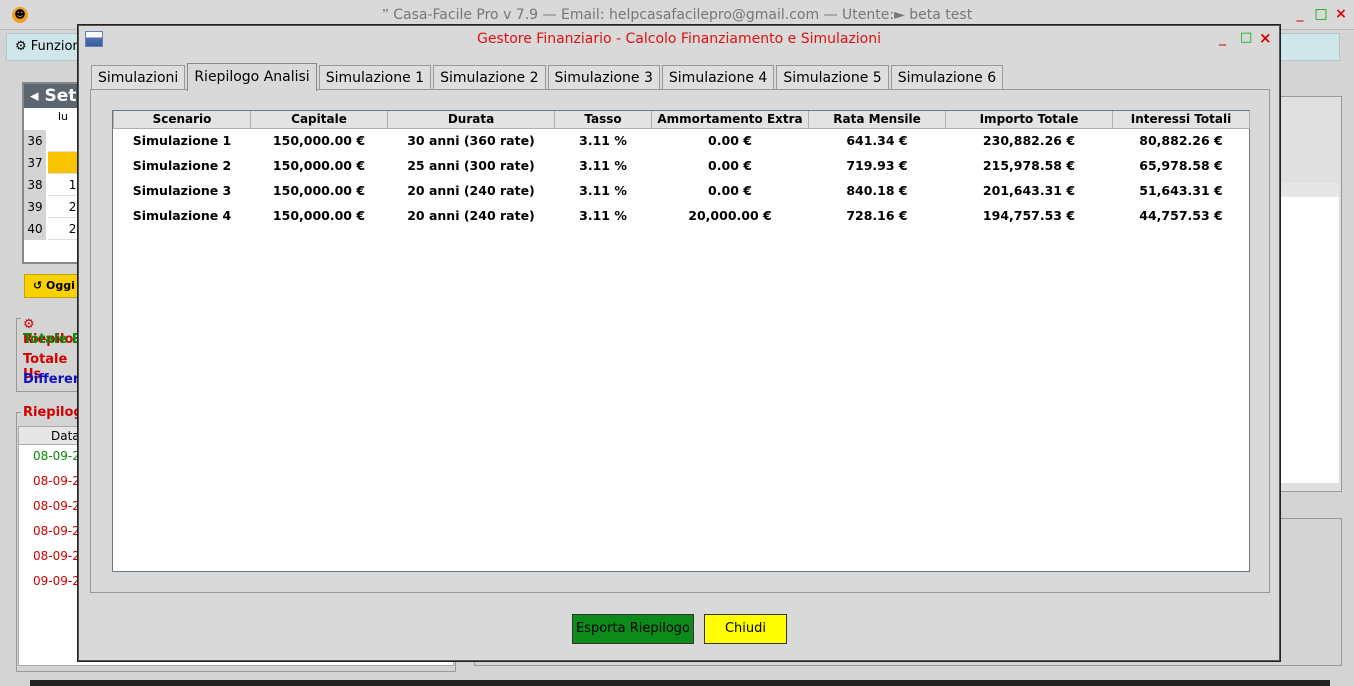 The height and width of the screenshot is (686, 1354). I want to click on dialog-maximize-button: □, so click(1246, 37).